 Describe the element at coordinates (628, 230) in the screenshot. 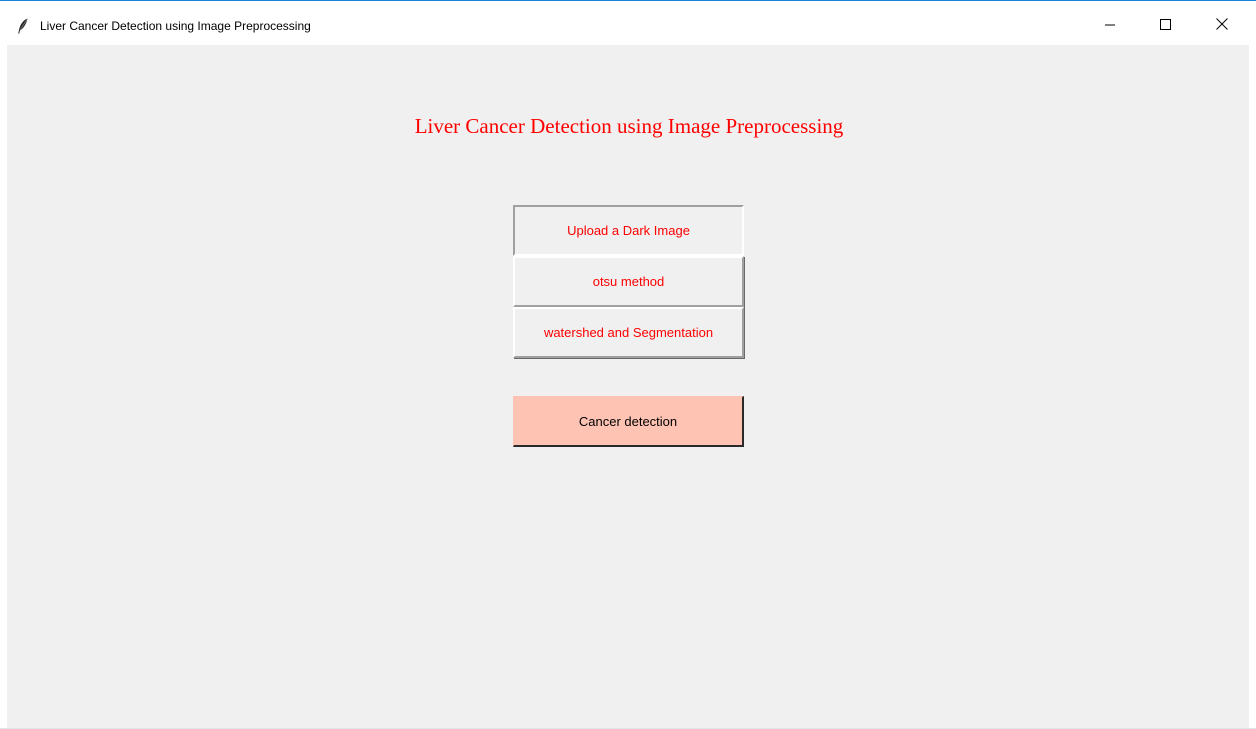

I see `upload-dark-image-button: Upload a Dark Image` at that location.